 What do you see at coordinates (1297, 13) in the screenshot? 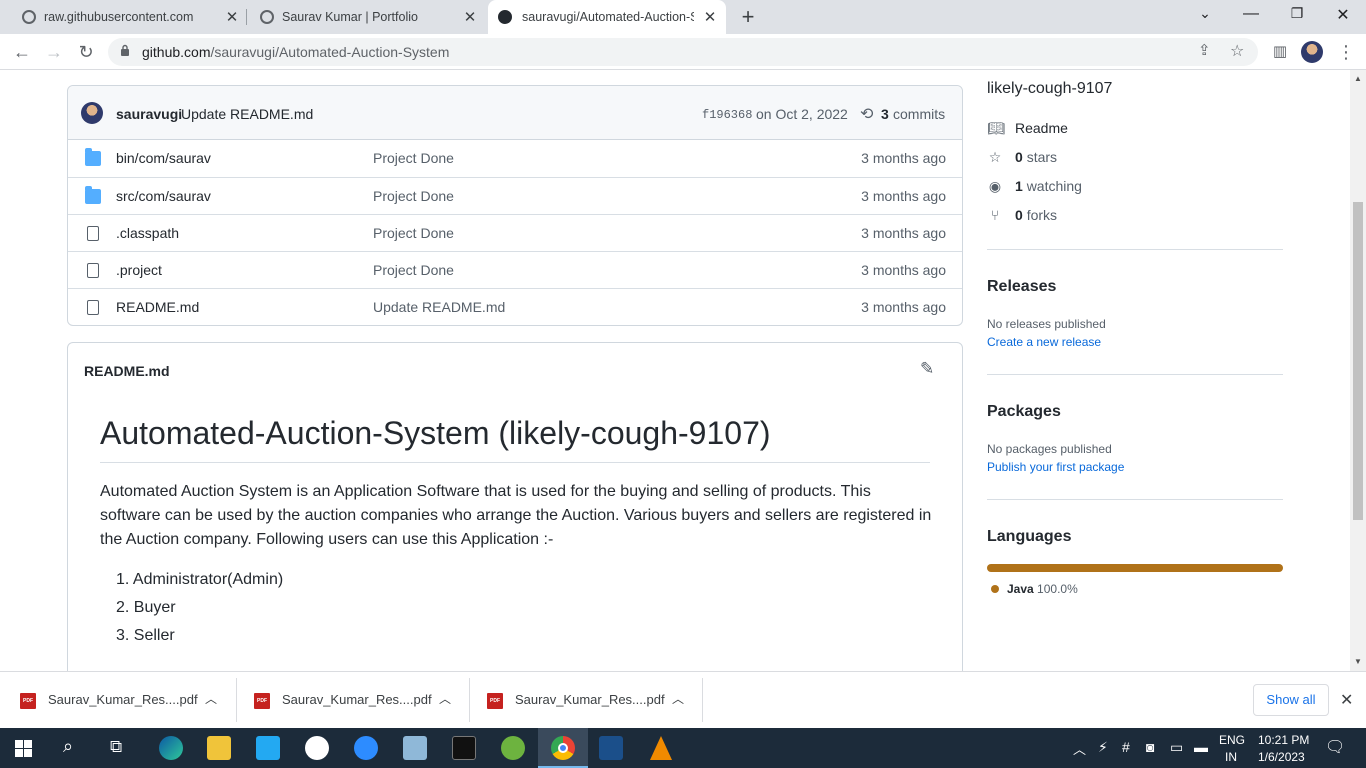
I see `restore-button: ❐` at bounding box center [1297, 13].